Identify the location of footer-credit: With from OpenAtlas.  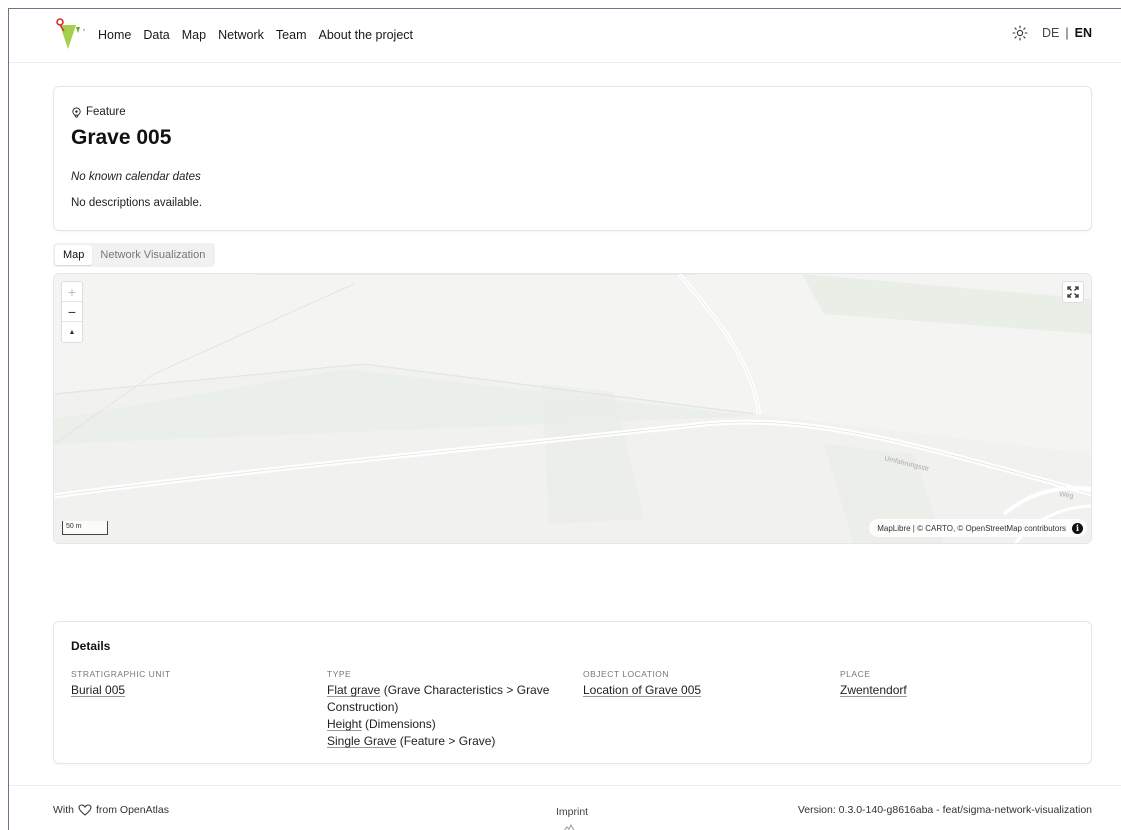
(111, 810).